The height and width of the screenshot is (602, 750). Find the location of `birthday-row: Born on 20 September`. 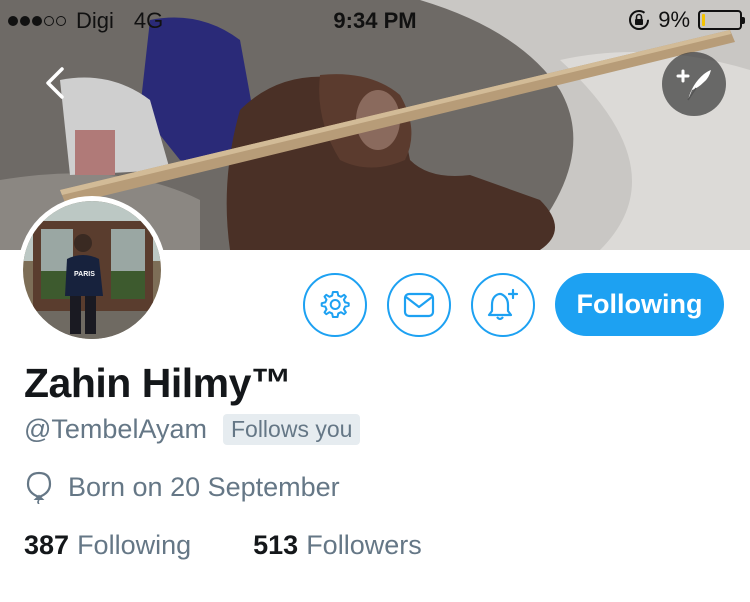

birthday-row: Born on 20 September is located at coordinates (182, 487).